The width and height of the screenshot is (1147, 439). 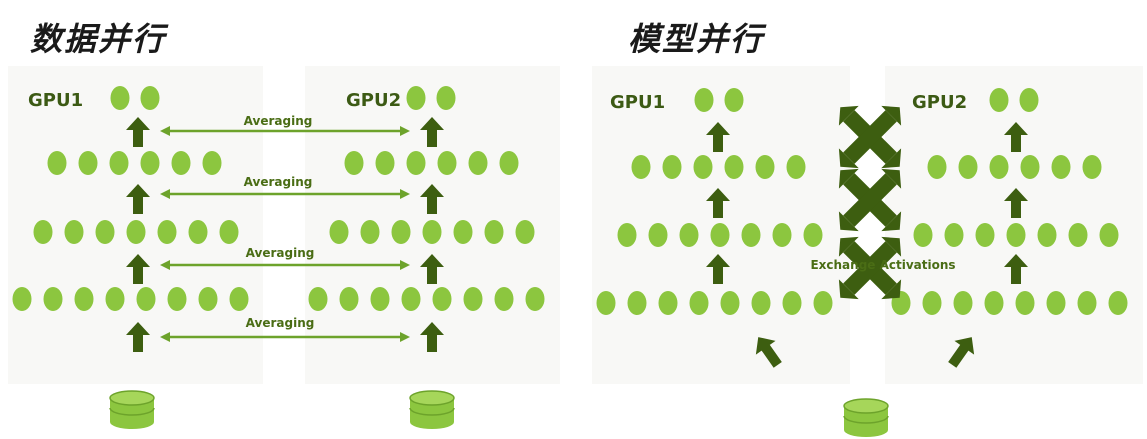 I want to click on dp-gpu1-label: GPU1, so click(x=55, y=100).